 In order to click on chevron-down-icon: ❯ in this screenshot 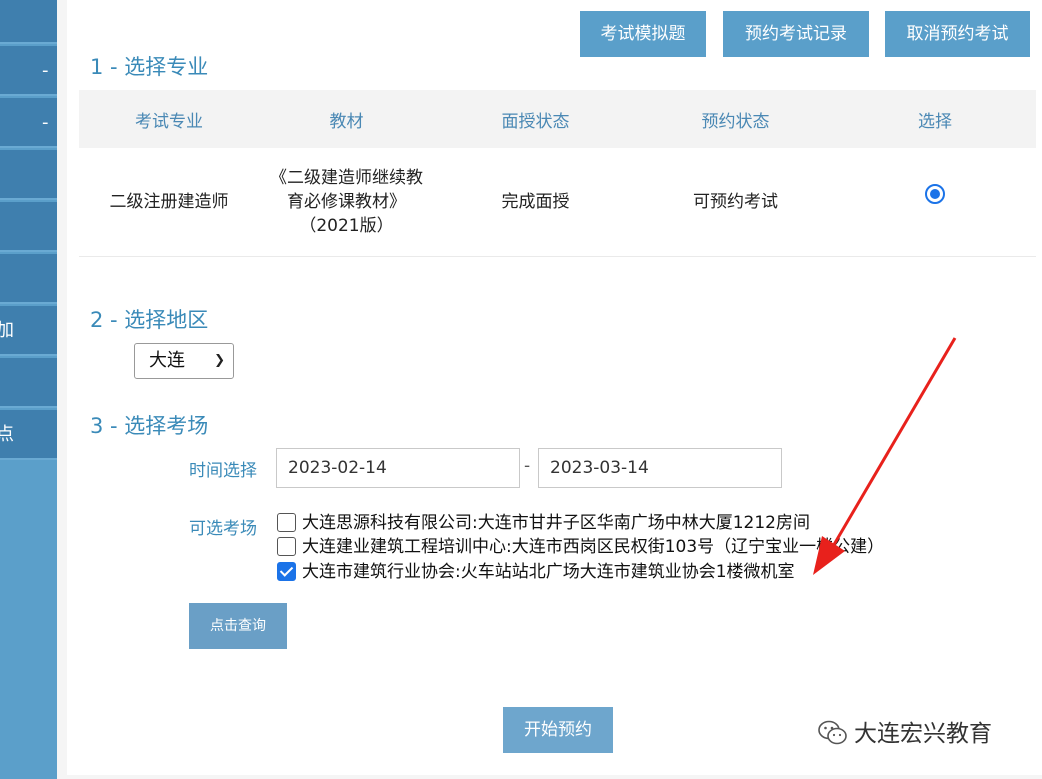, I will do `click(219, 360)`.